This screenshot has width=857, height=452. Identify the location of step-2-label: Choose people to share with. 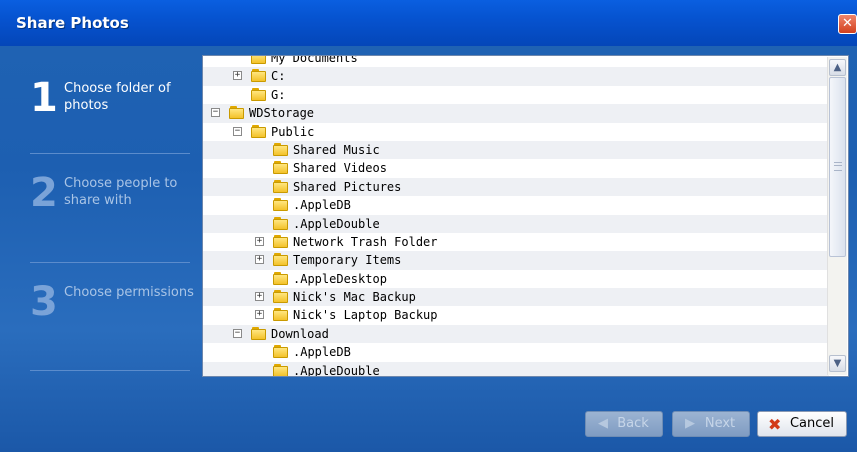
(121, 192).